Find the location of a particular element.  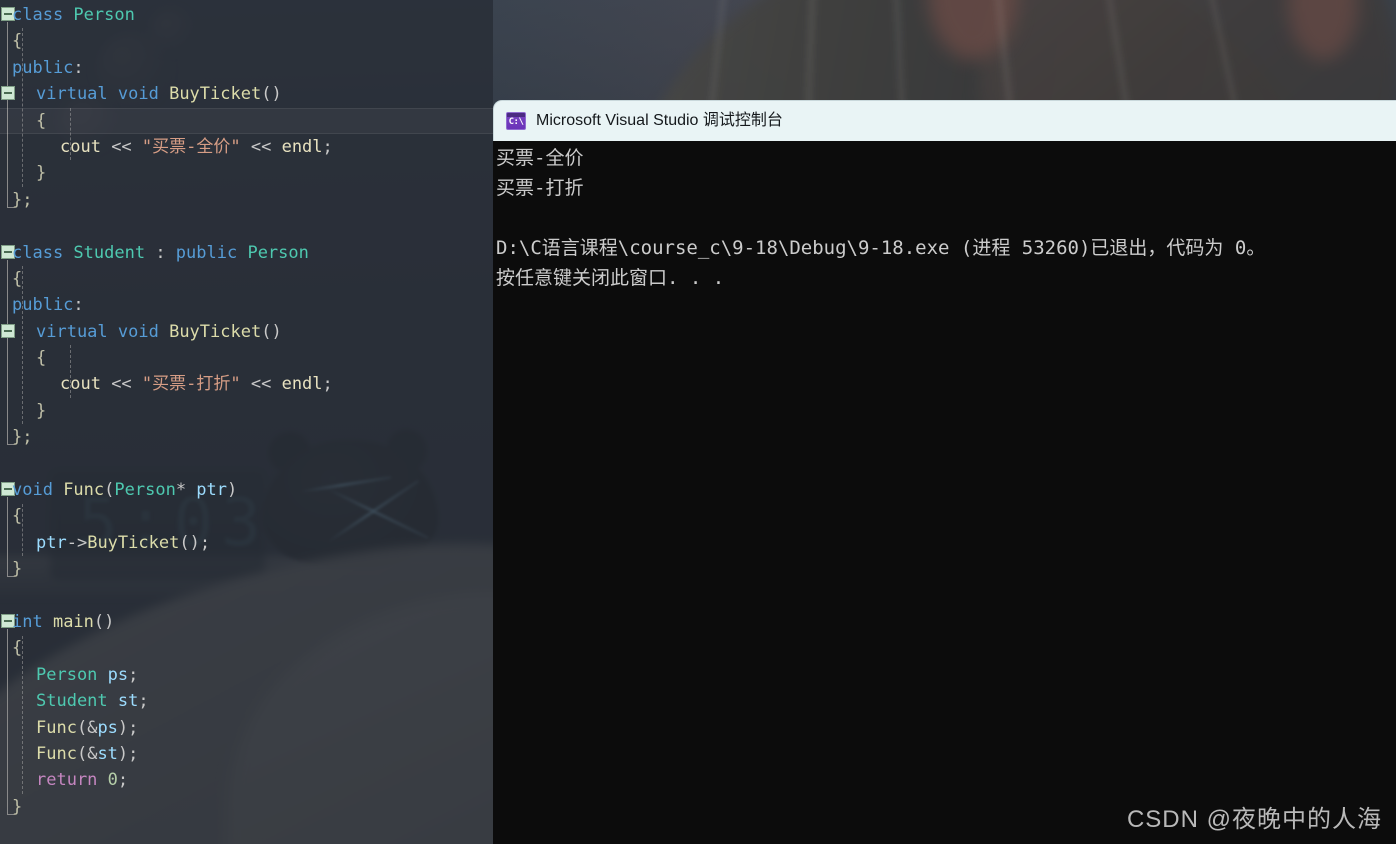

code-token: Person is located at coordinates (104, 15).